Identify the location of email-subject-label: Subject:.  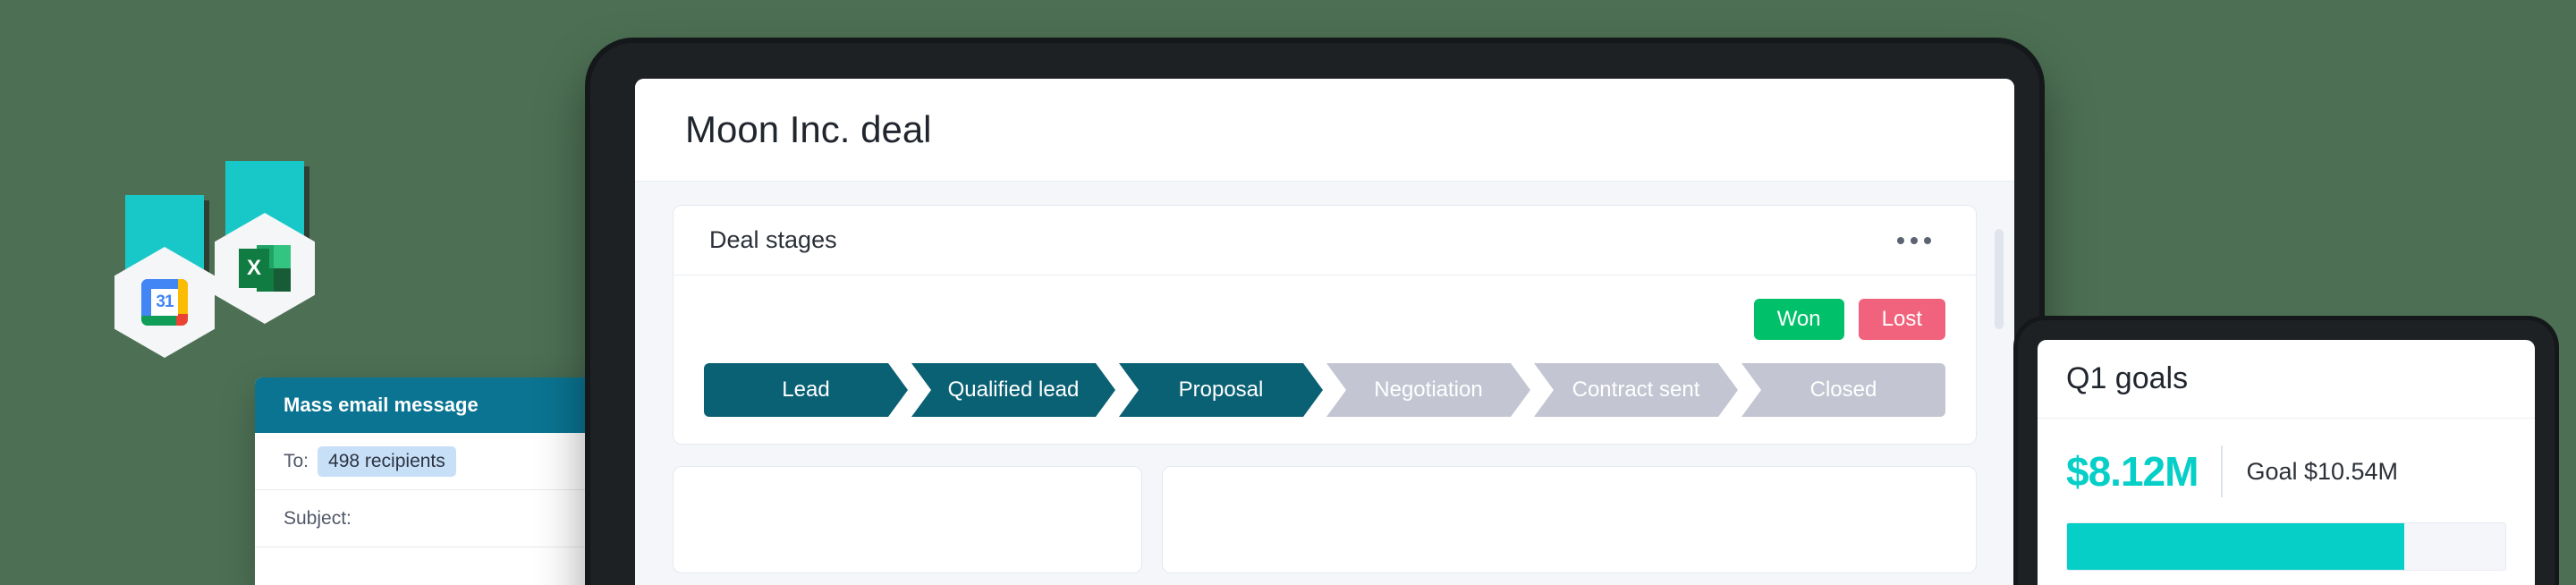
(318, 518).